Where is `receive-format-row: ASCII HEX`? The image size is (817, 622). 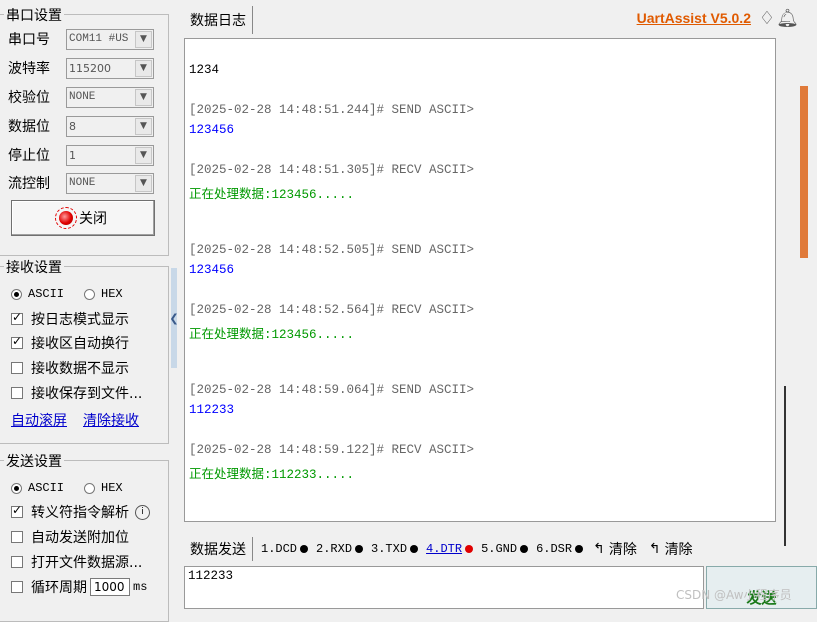 receive-format-row: ASCII HEX is located at coordinates (67, 294).